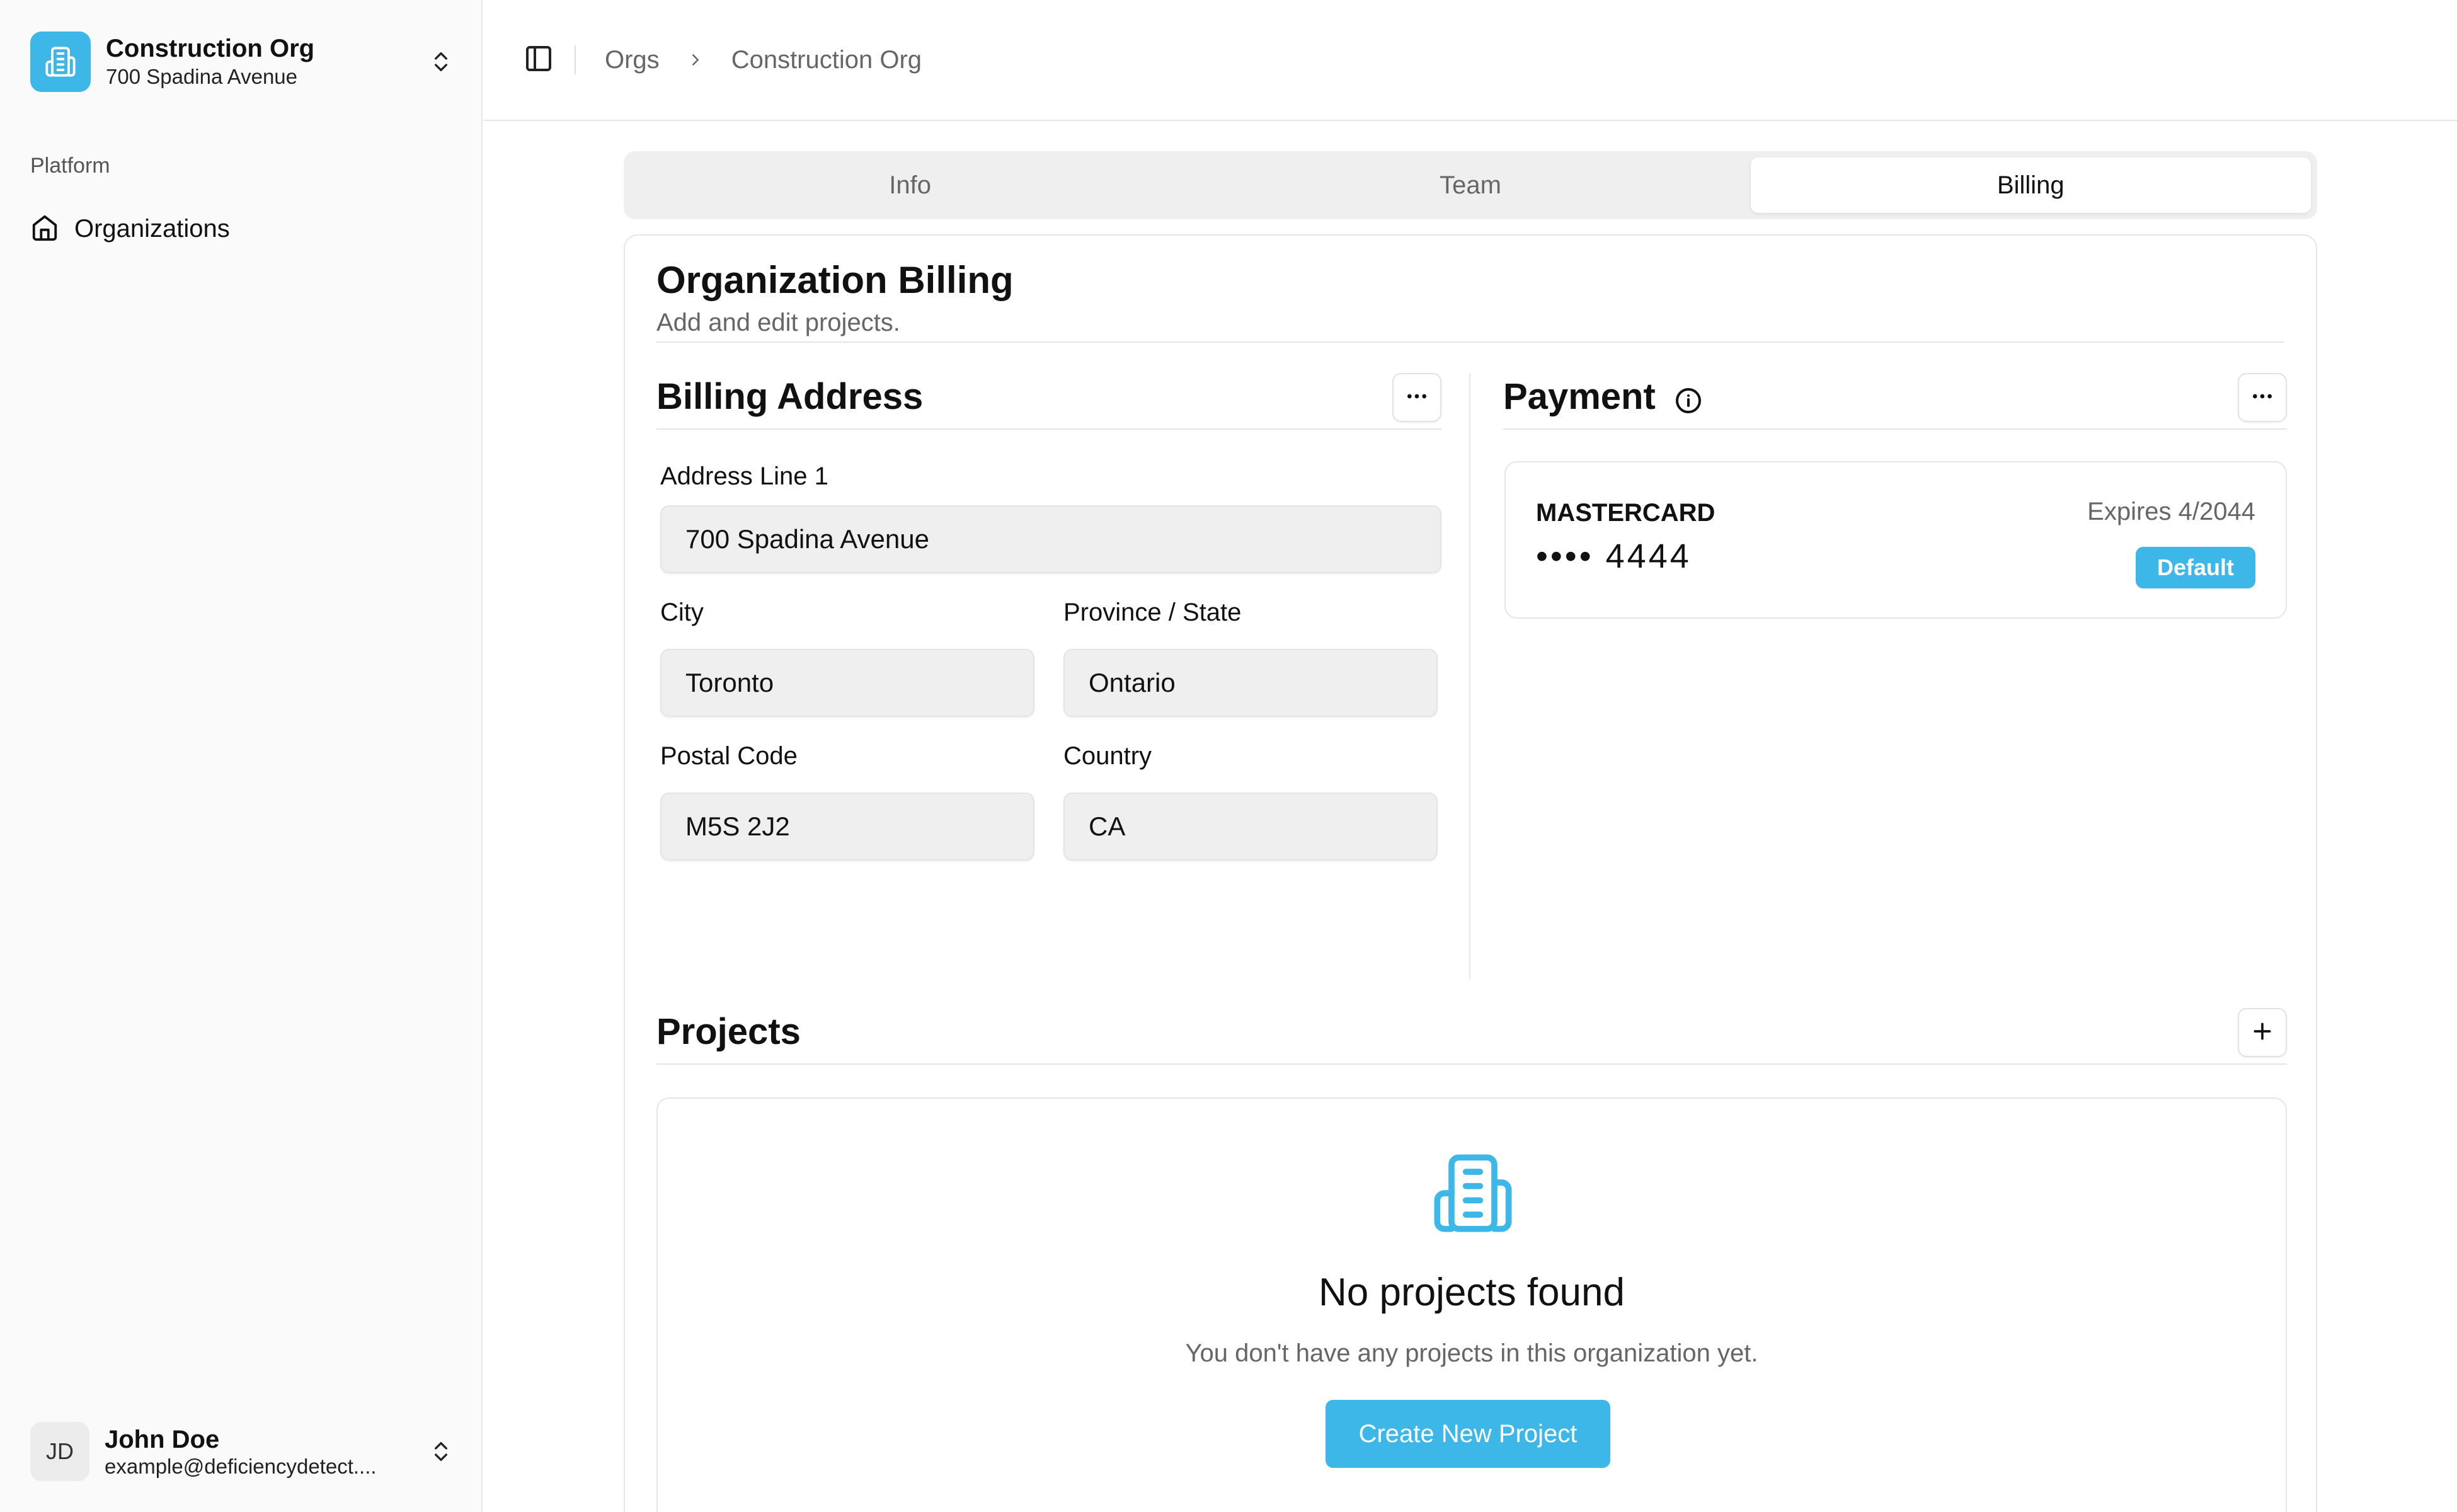 The width and height of the screenshot is (2457, 1512). Describe the element at coordinates (1152, 612) in the screenshot. I see `province-label: Province / State` at that location.